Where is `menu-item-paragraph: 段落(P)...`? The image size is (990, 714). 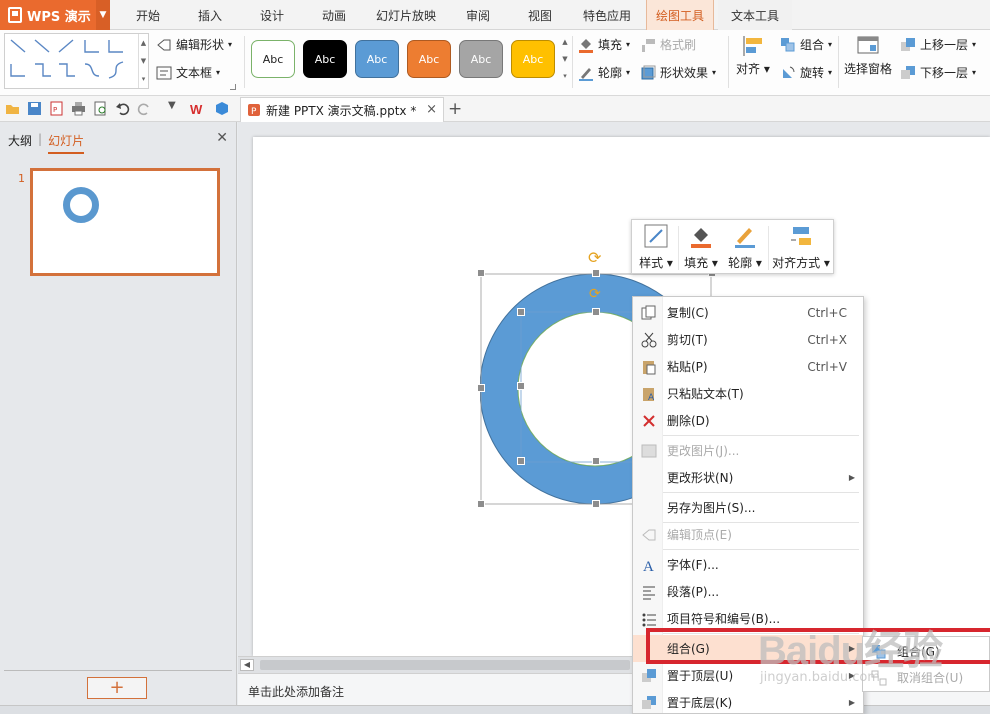
menu-item-paragraph: 段落(P)... is located at coordinates (748, 591).